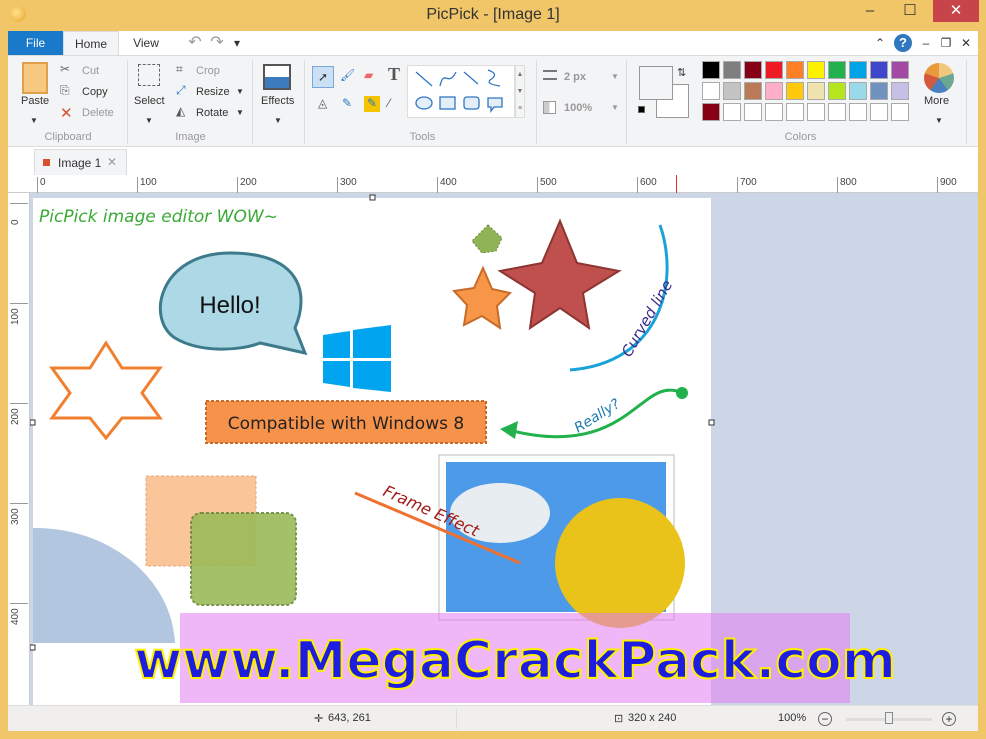 The image size is (986, 739). What do you see at coordinates (800, 137) in the screenshot?
I see `colors-group-label: Colors` at bounding box center [800, 137].